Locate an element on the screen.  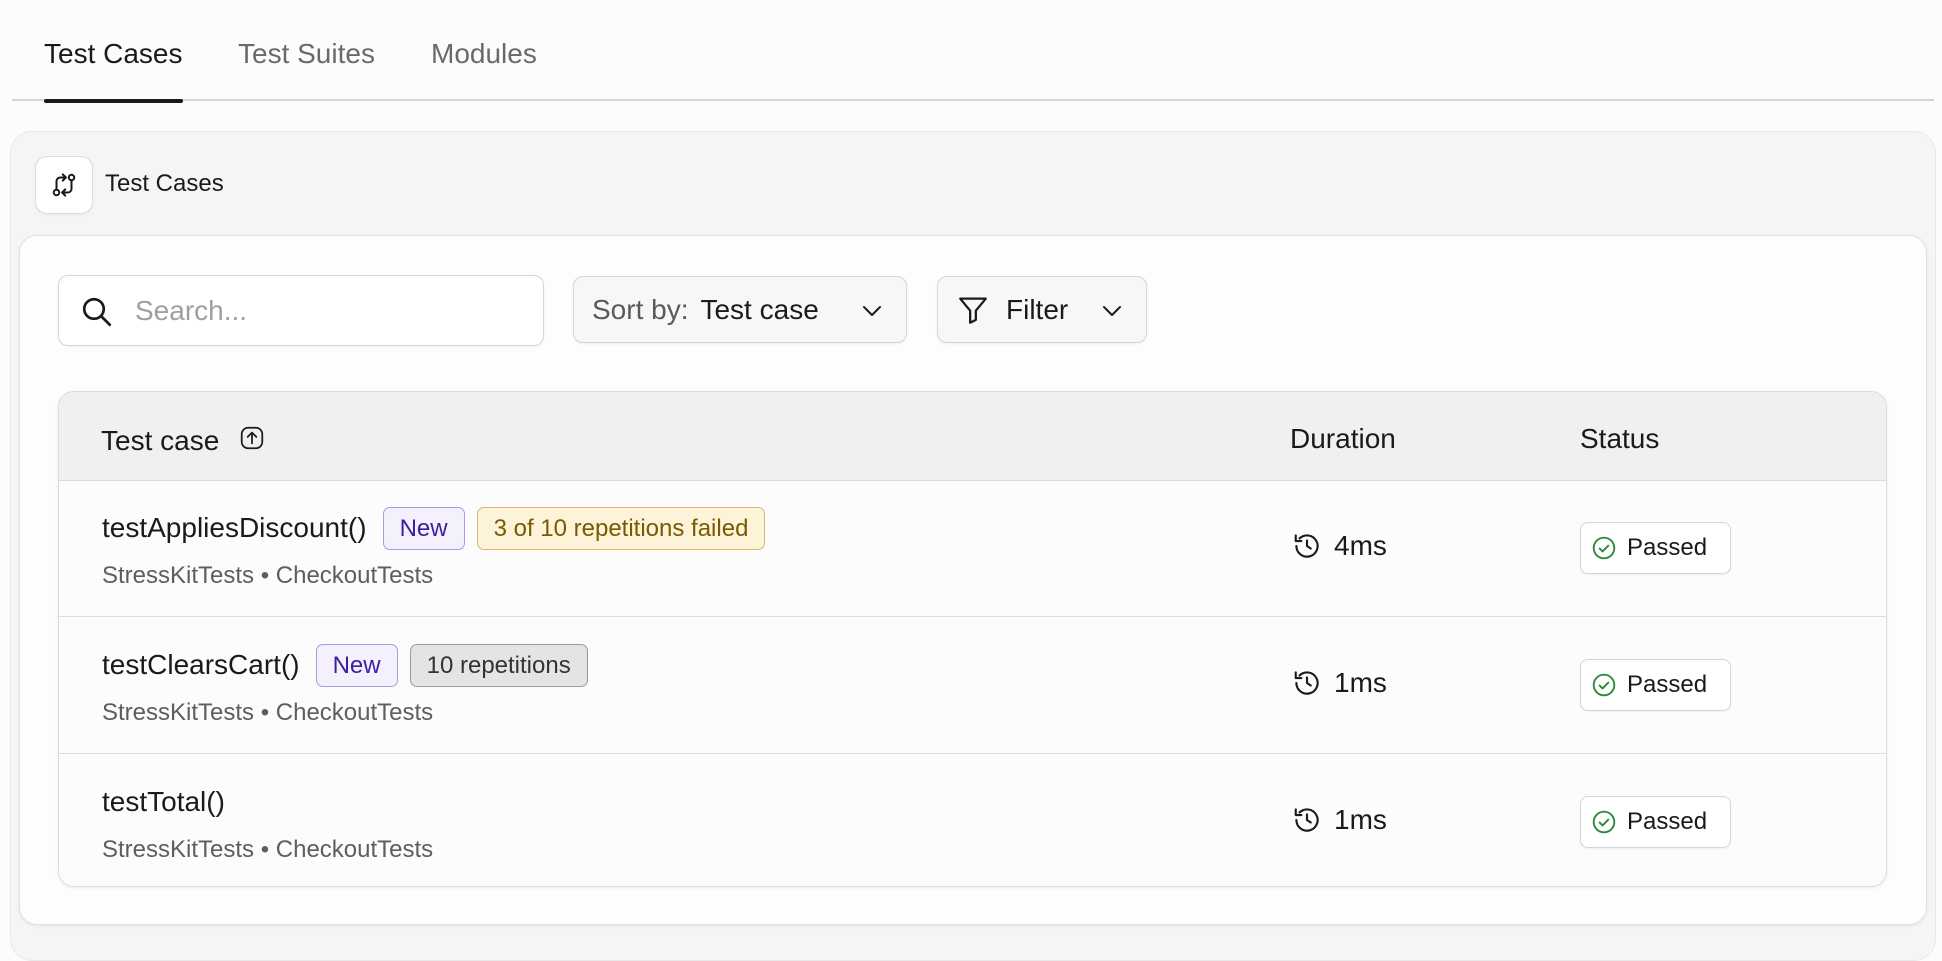
tab-test-suites: Test Suites is located at coordinates (306, 69).